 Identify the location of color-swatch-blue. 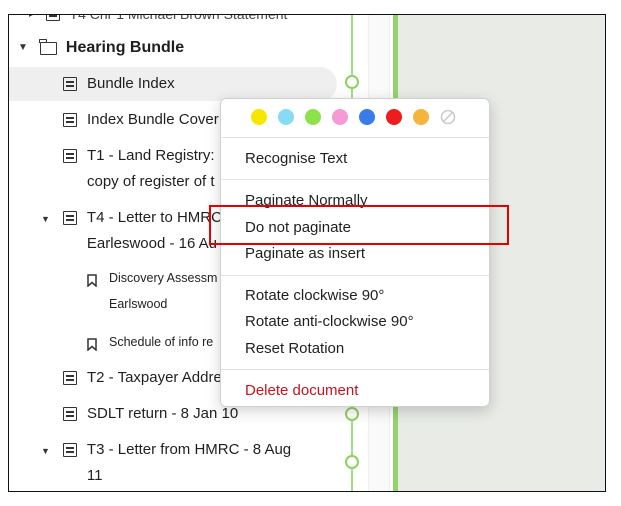
(367, 117).